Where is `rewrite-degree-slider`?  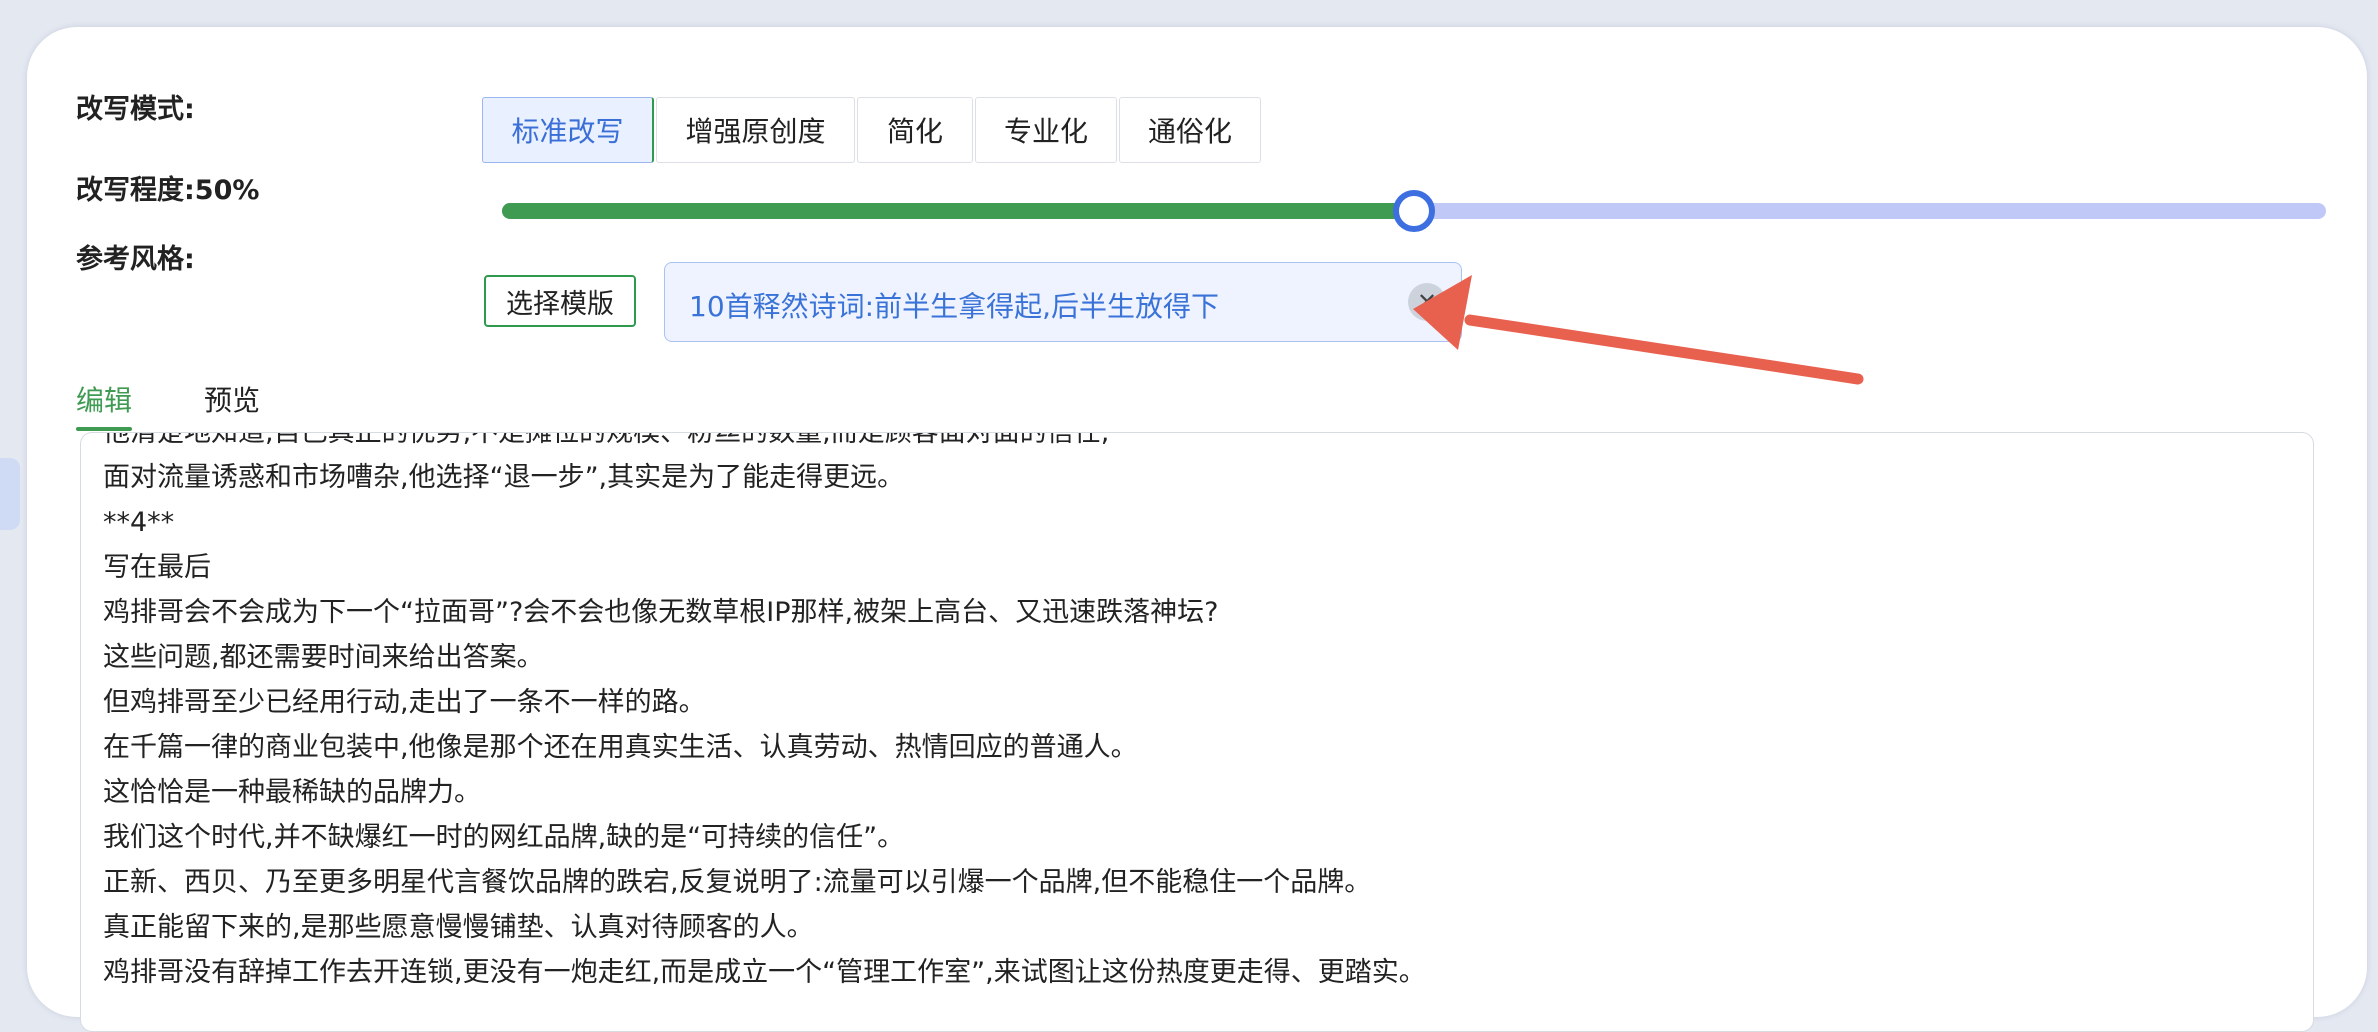 rewrite-degree-slider is located at coordinates (1414, 211).